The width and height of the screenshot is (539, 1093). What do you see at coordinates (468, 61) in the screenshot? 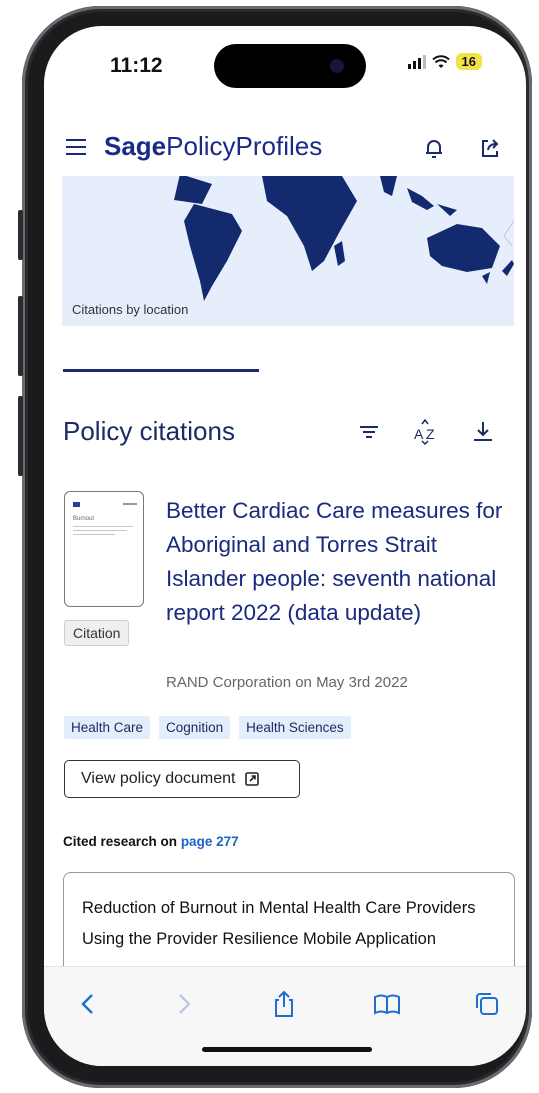
I see `battery-indicator: 16` at bounding box center [468, 61].